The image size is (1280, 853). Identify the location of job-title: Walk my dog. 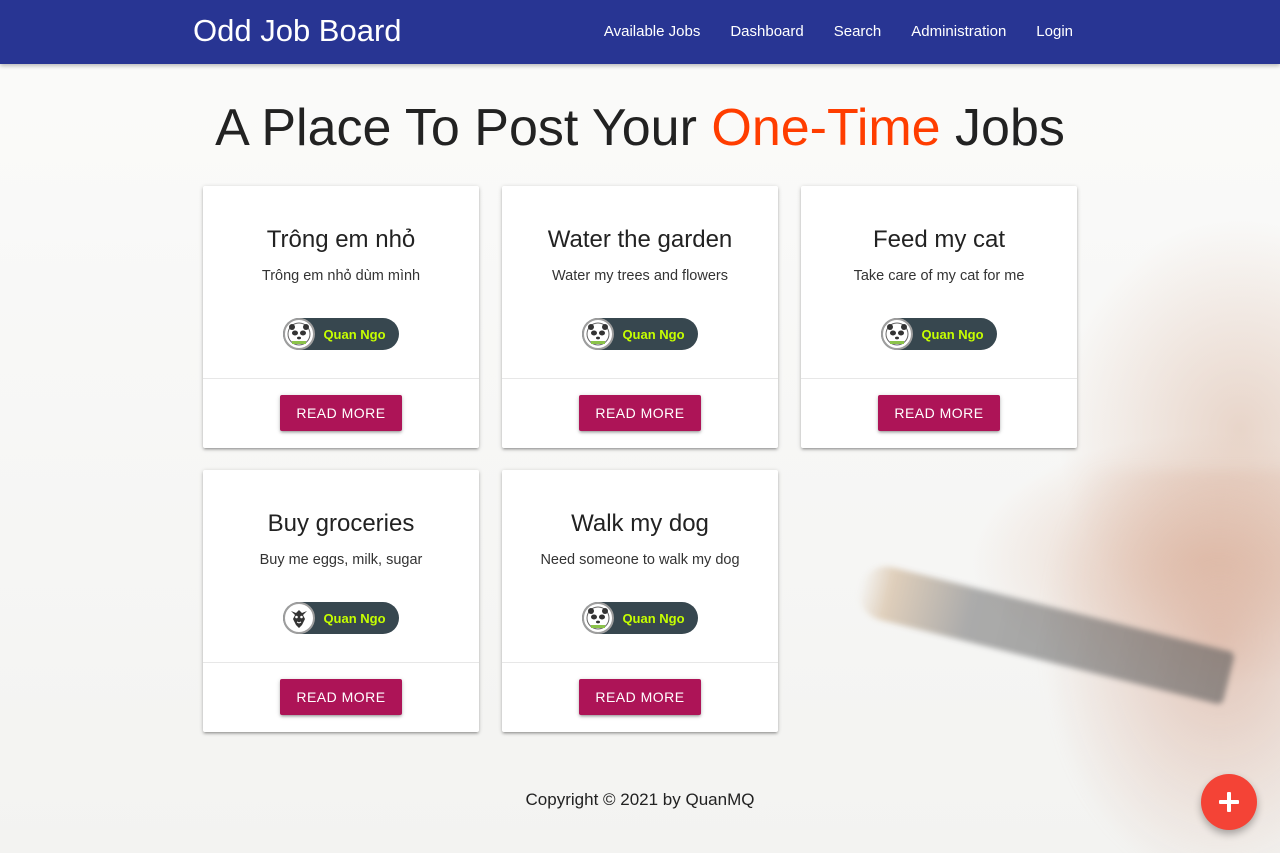
(640, 523).